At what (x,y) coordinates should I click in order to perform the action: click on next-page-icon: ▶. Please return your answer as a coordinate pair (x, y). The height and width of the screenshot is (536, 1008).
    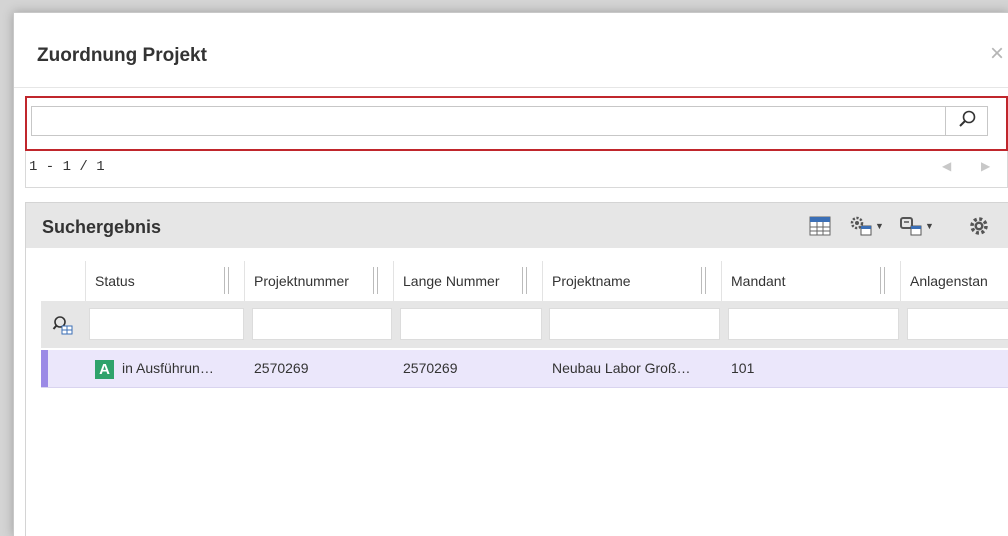
    Looking at the image, I should click on (985, 166).